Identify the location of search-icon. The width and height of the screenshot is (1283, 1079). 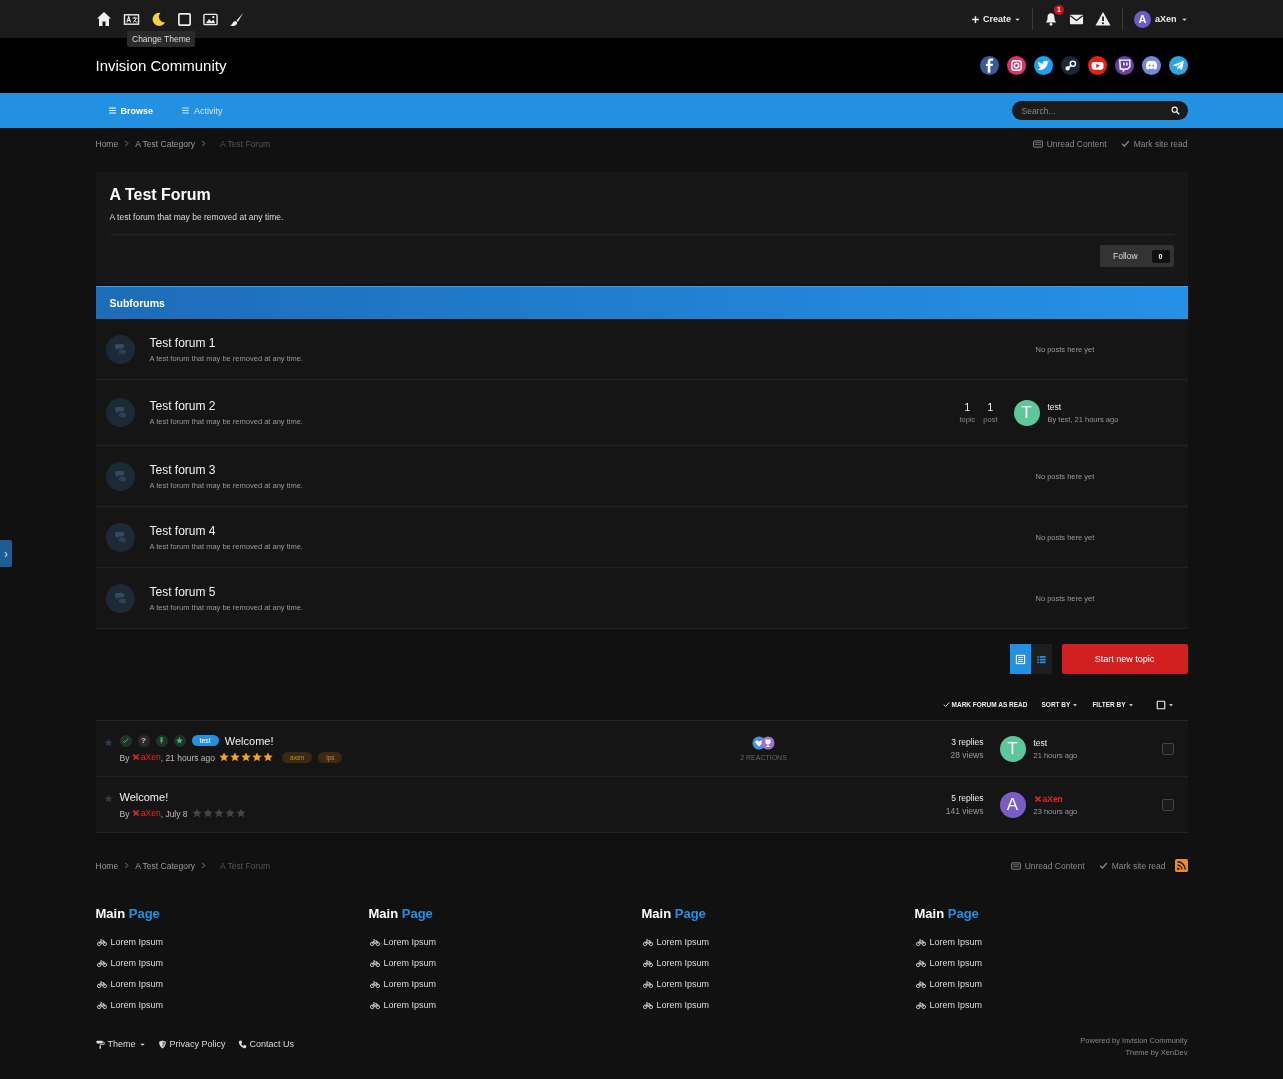
(1175, 110).